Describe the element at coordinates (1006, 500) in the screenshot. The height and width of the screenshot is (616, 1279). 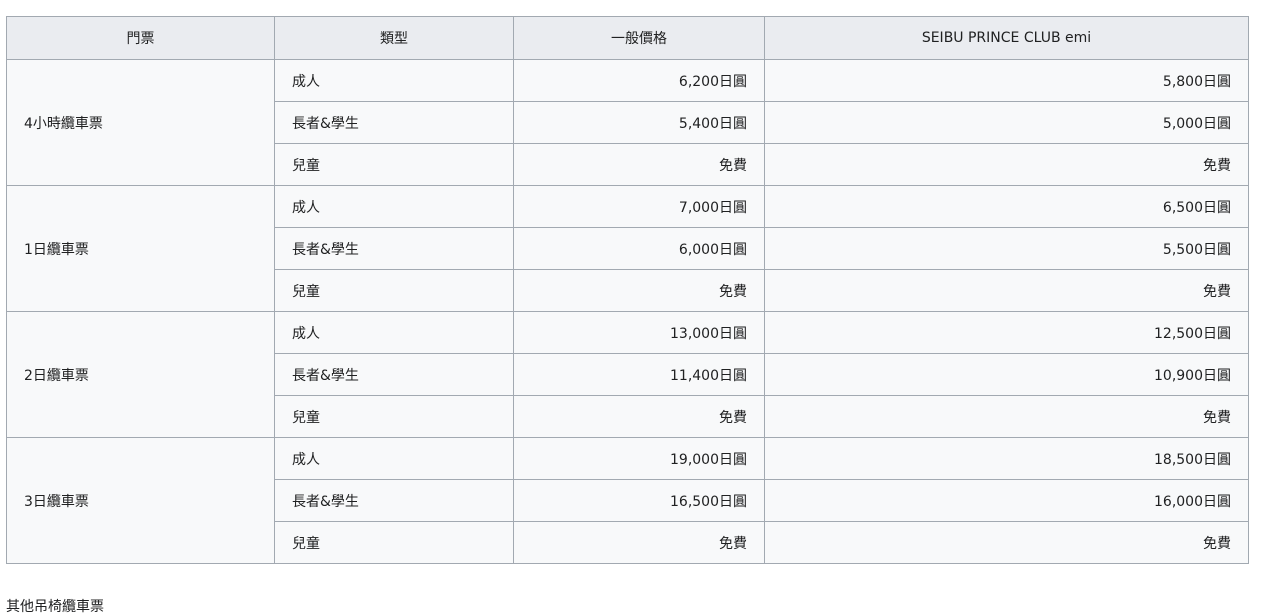
I see `member-price: 16,000日圓` at that location.